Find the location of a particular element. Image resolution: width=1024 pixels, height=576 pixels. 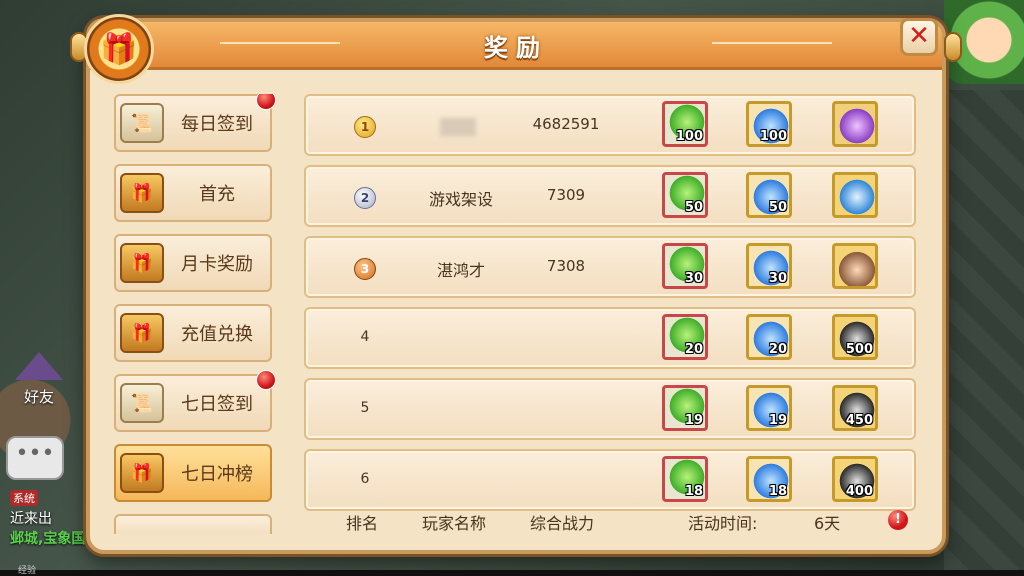

blue-gem-reward-icon: 20 is located at coordinates (769, 337).